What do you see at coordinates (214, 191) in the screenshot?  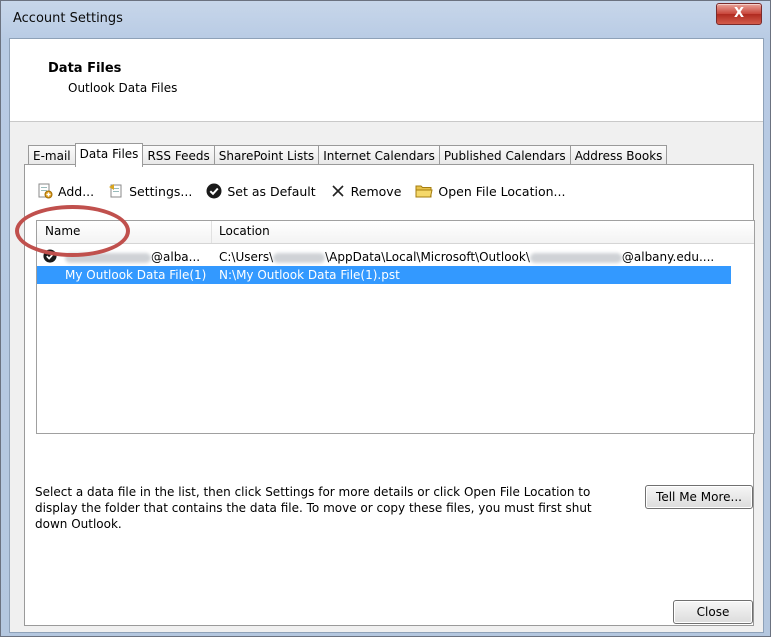 I see `checkmark-circle-icon` at bounding box center [214, 191].